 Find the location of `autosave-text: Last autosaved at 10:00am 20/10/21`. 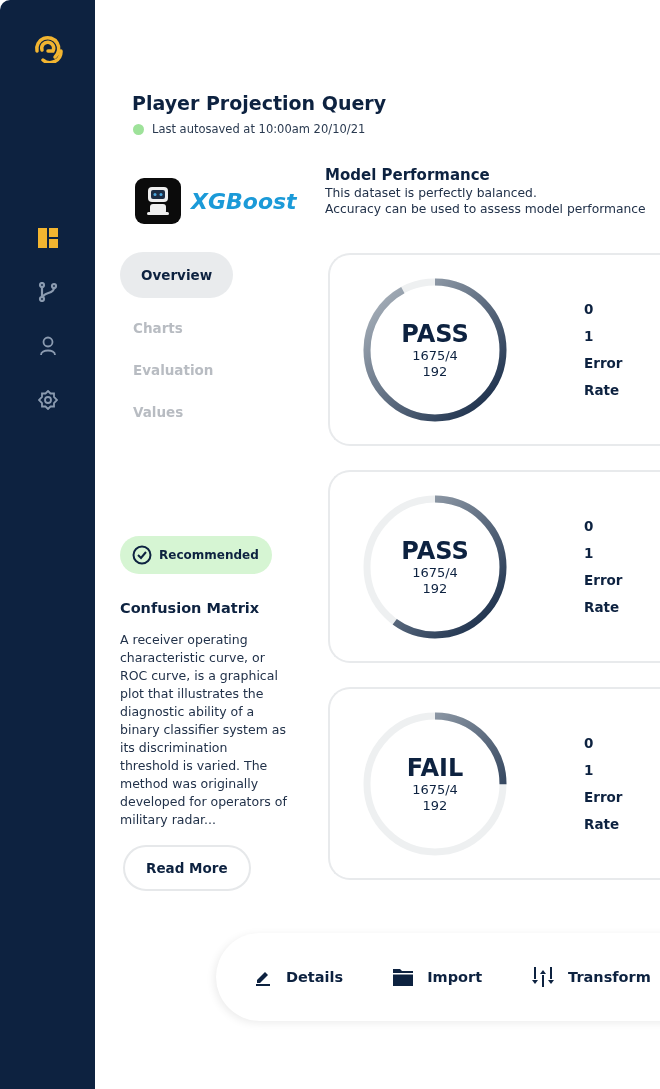

autosave-text: Last autosaved at 10:00am 20/10/21 is located at coordinates (259, 129).